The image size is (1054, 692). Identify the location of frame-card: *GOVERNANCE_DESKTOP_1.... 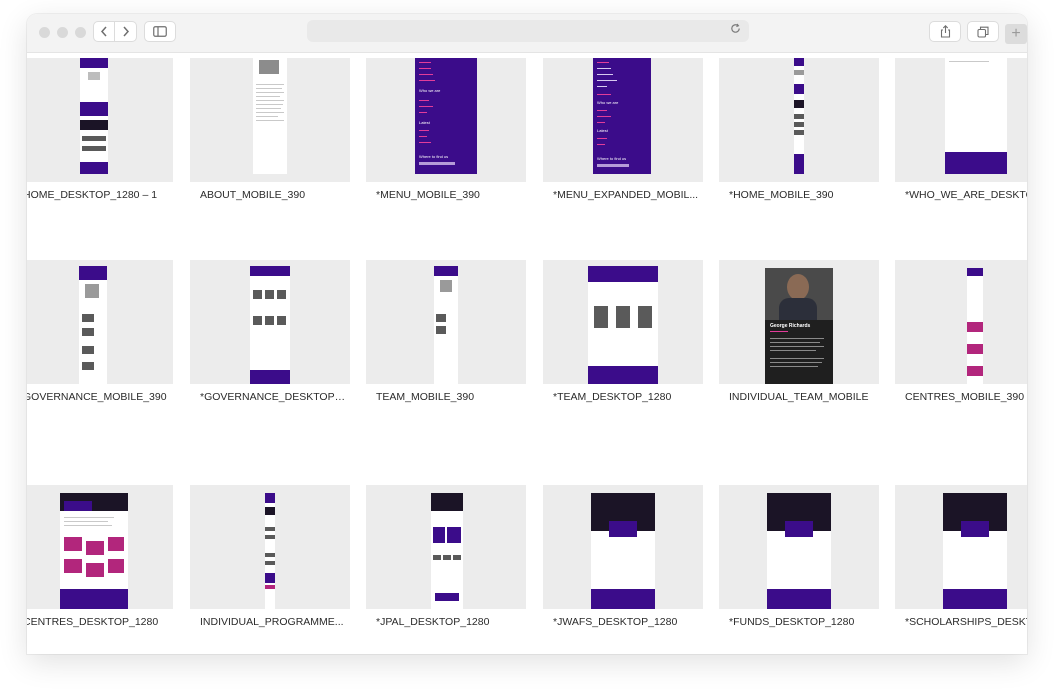
(270, 364).